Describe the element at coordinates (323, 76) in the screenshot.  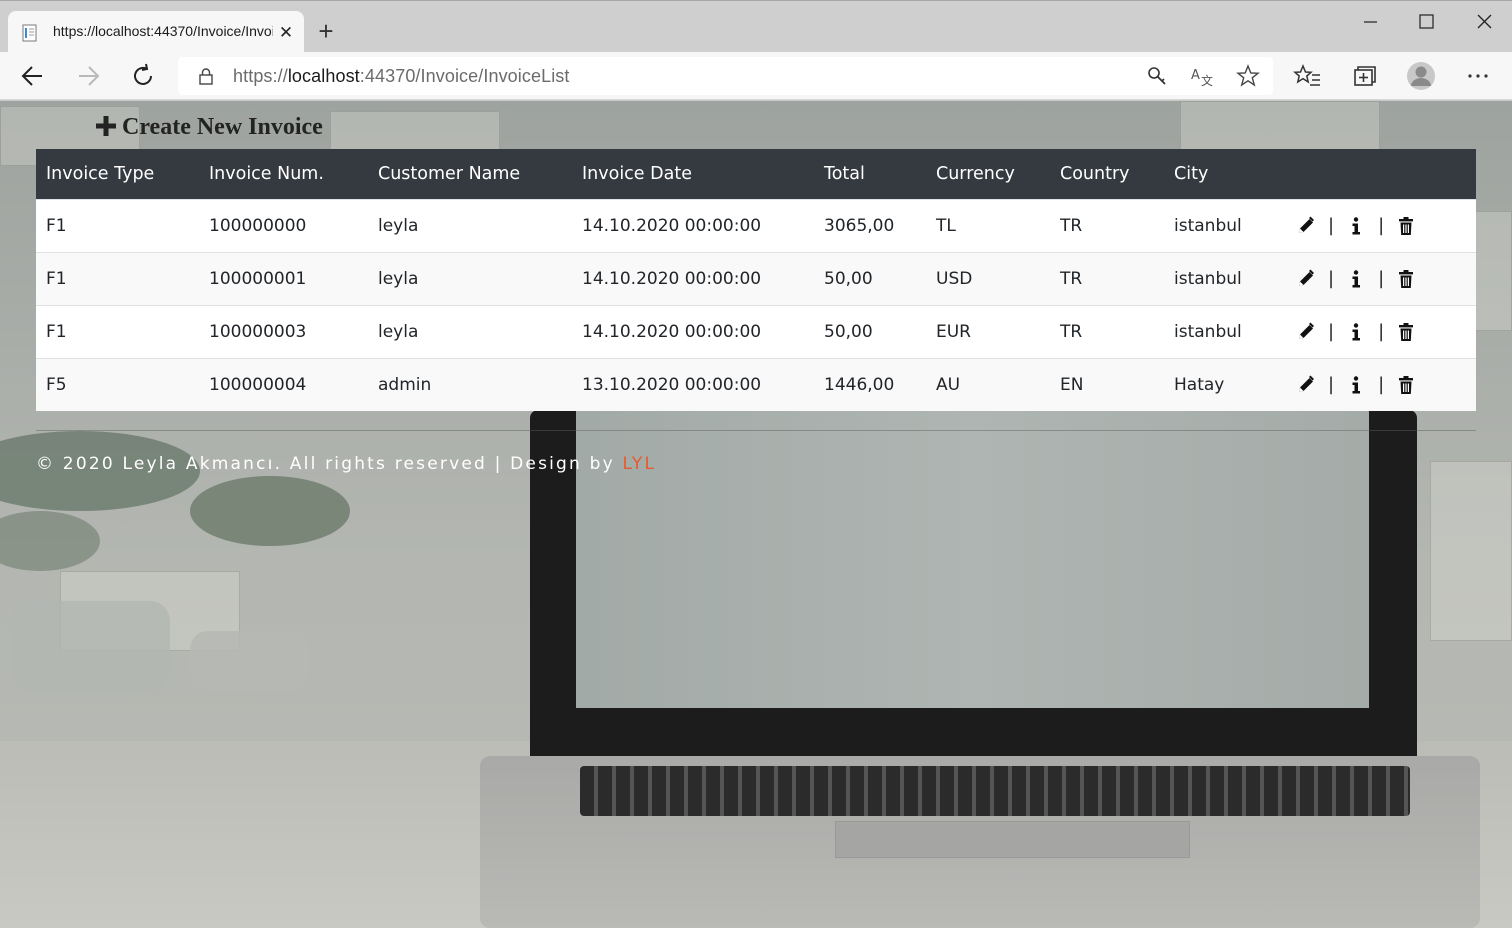
I see `url-host: localhost` at that location.